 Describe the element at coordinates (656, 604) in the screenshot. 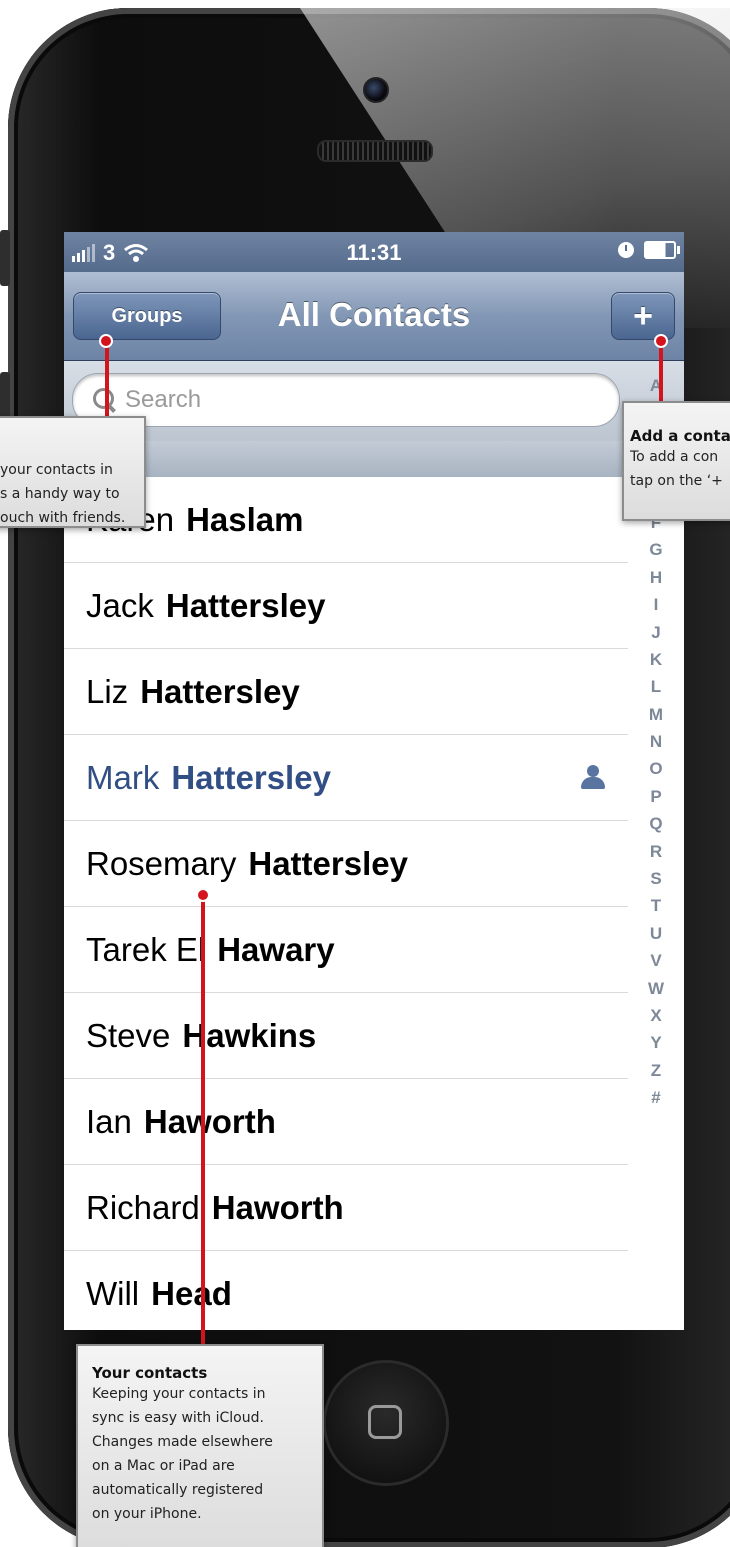

I see `index-letter: I` at that location.